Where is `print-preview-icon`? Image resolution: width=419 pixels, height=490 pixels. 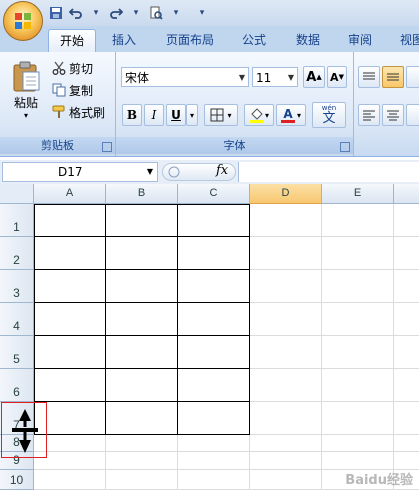 print-preview-icon is located at coordinates (156, 13).